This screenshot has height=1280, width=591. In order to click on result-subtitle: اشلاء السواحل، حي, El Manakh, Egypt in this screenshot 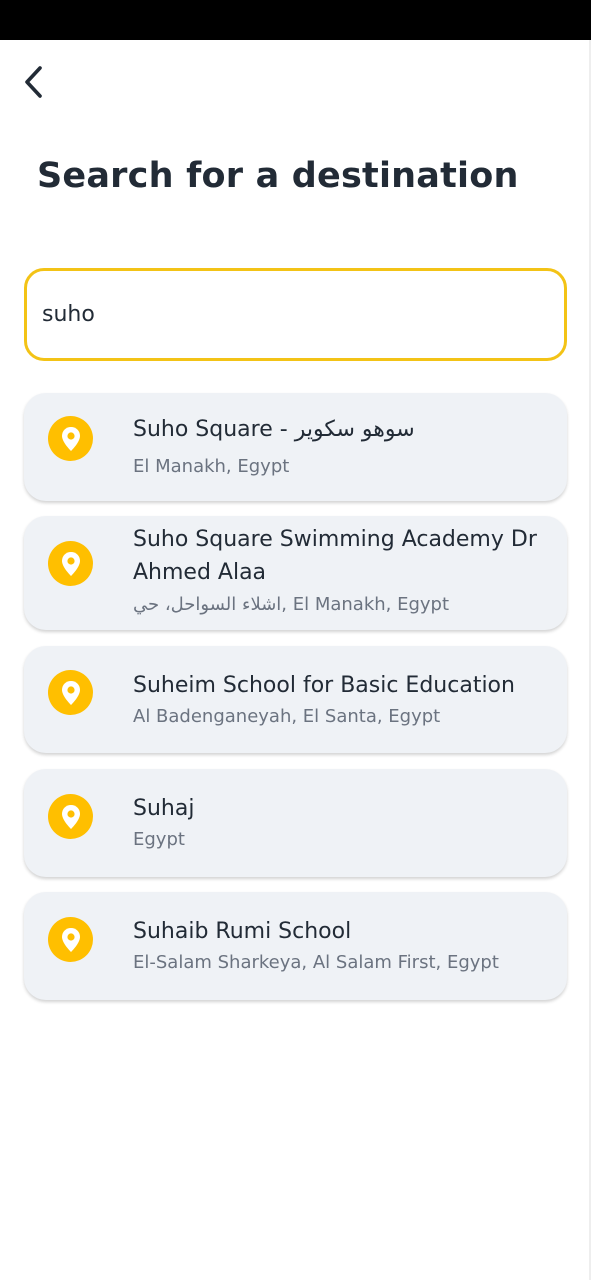, I will do `click(291, 604)`.